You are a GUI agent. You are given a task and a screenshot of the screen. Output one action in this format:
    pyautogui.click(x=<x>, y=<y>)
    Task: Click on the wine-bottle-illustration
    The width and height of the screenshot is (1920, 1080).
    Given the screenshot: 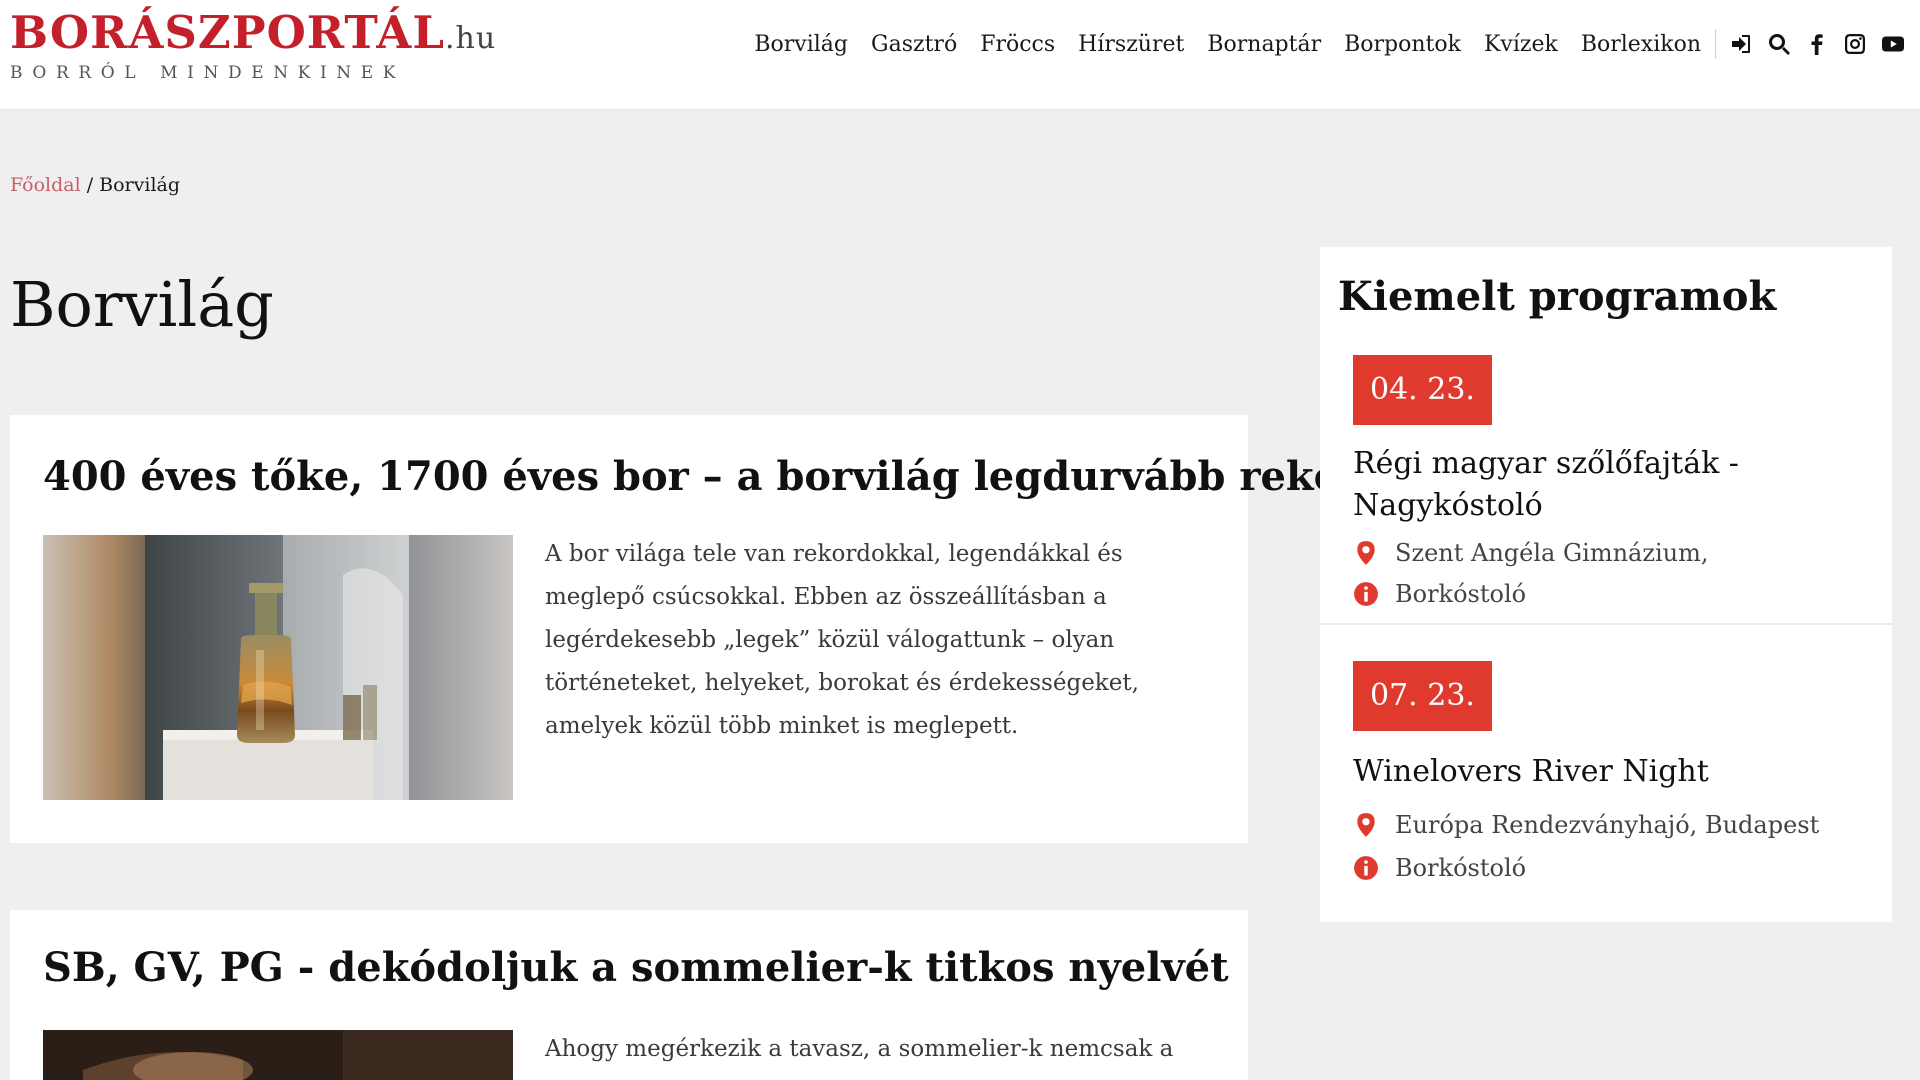 What is the action you would take?
    pyautogui.click(x=278, y=667)
    